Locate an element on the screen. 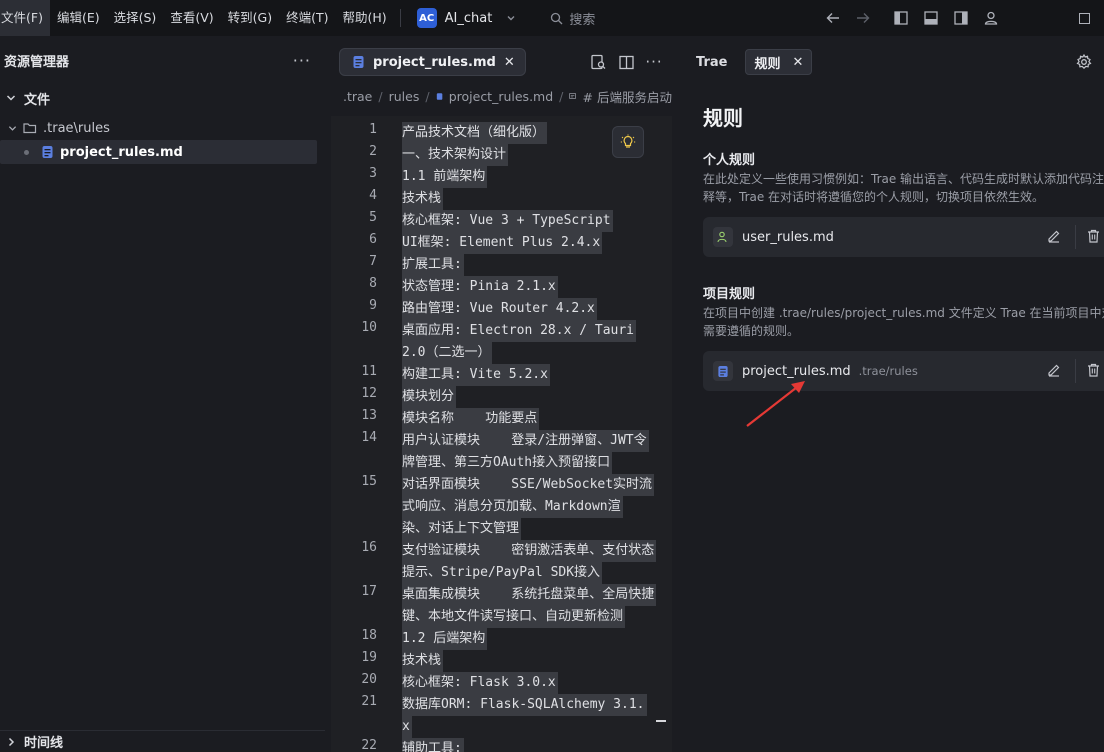 The image size is (1104, 752). annotation-arrow-icon is located at coordinates (775, 404).